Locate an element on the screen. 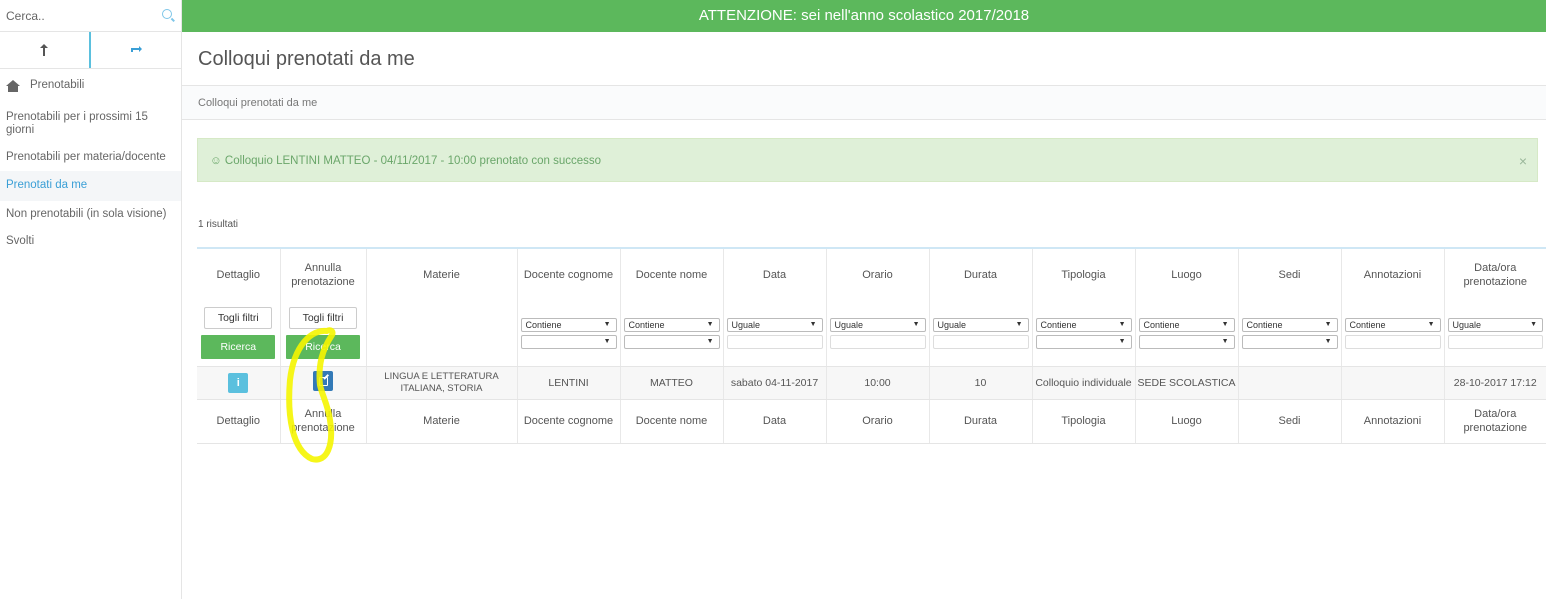 Image resolution: width=1546 pixels, height=599 pixels. column-footer: Durata is located at coordinates (981, 421).